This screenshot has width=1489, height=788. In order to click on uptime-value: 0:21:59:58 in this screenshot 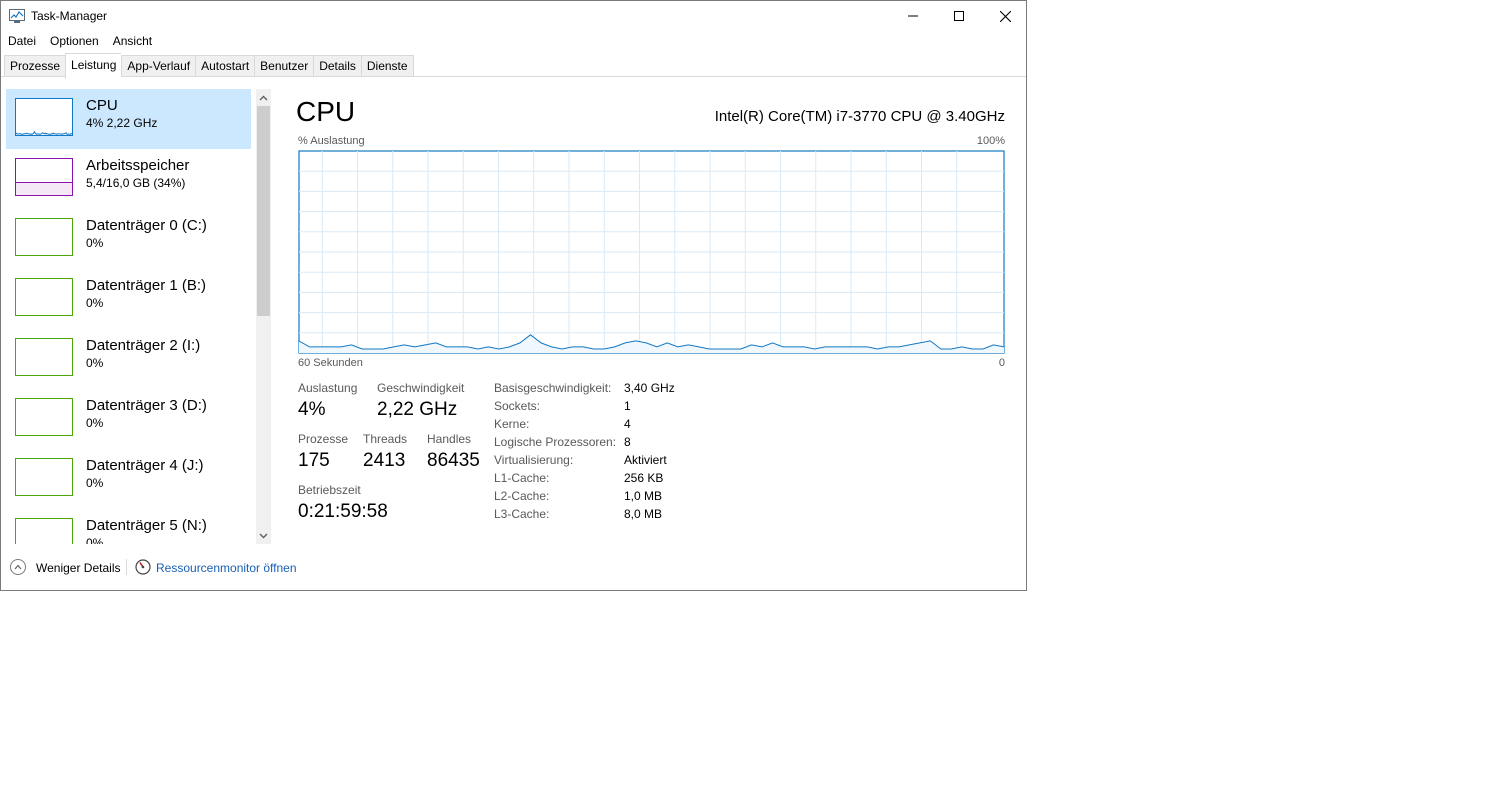, I will do `click(343, 511)`.